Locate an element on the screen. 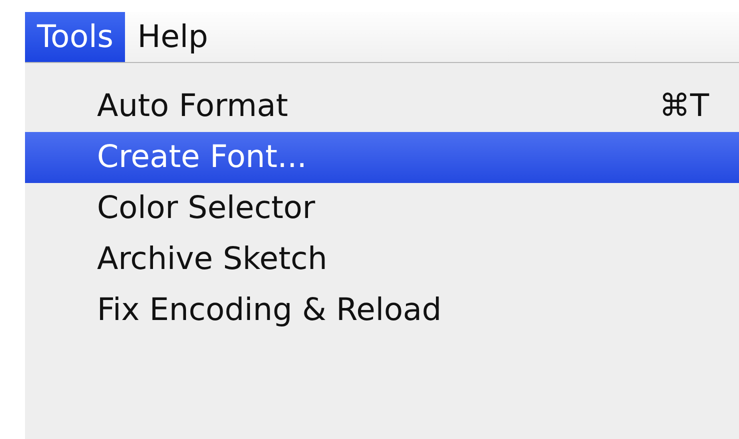 The height and width of the screenshot is (439, 739). menu-item: Archive Sketch is located at coordinates (382, 259).